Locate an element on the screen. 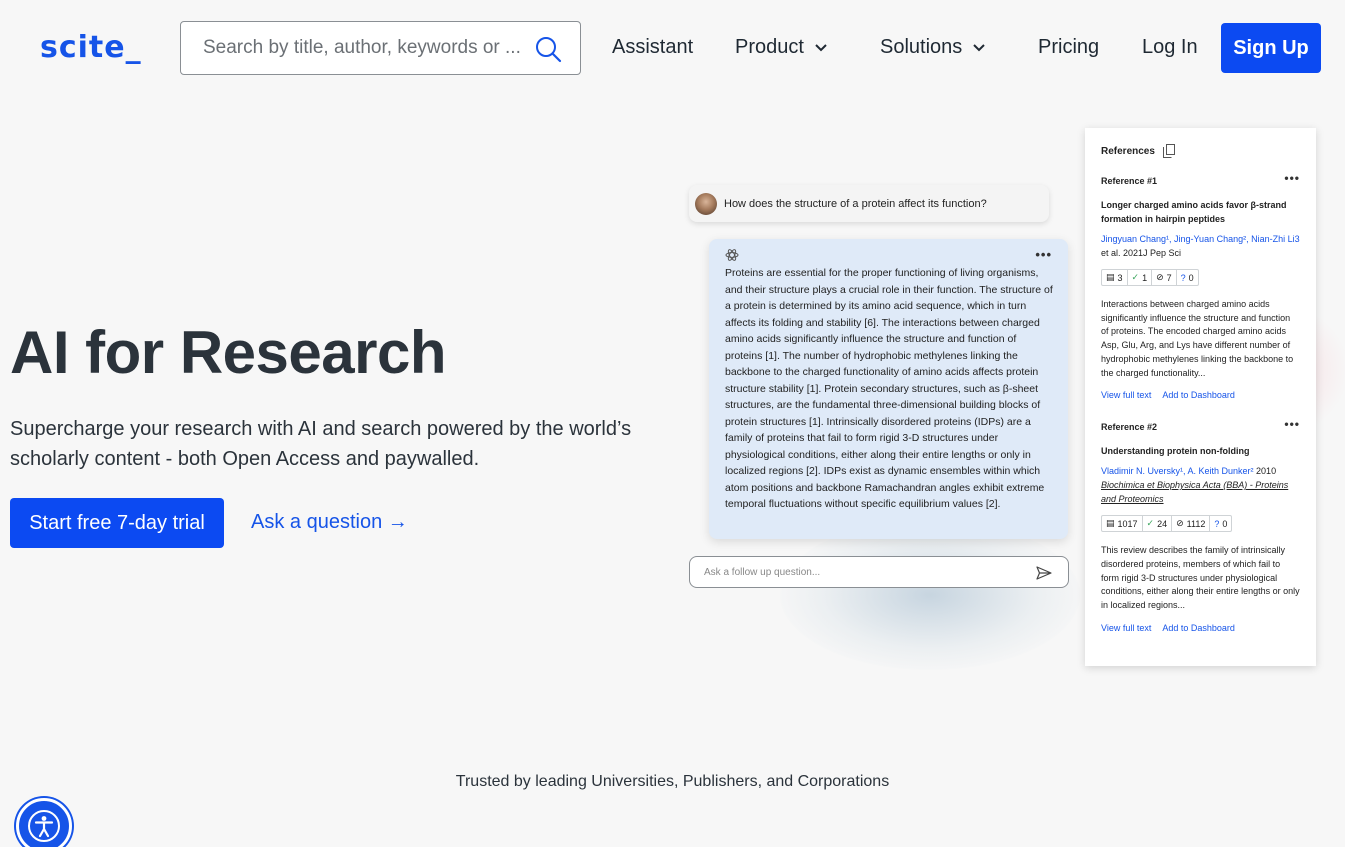 The width and height of the screenshot is (1345, 847). reference-label-text: Reference #1 is located at coordinates (1129, 181).